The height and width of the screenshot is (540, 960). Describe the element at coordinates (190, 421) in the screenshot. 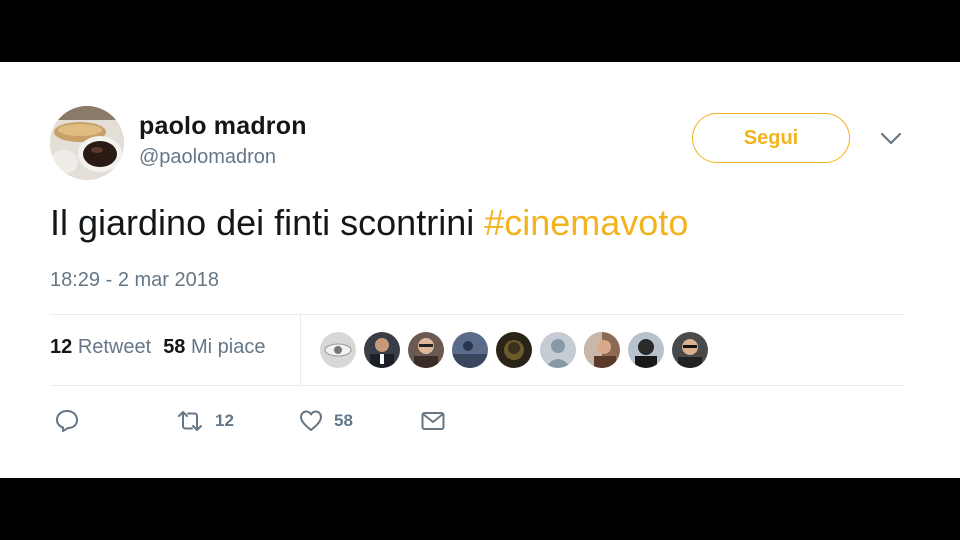

I see `retweet-icon` at that location.